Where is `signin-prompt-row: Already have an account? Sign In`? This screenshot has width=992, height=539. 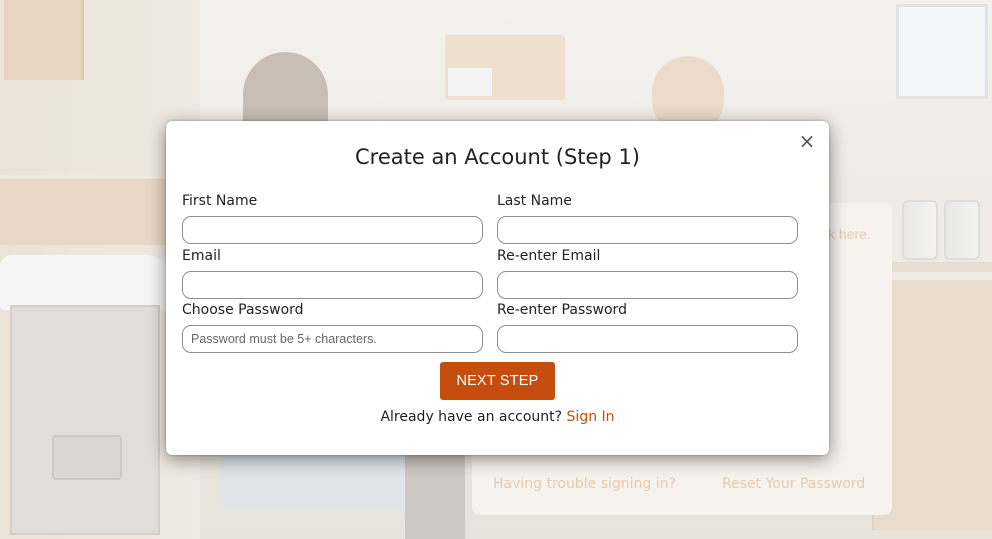 signin-prompt-row: Already have an account? Sign In is located at coordinates (497, 417).